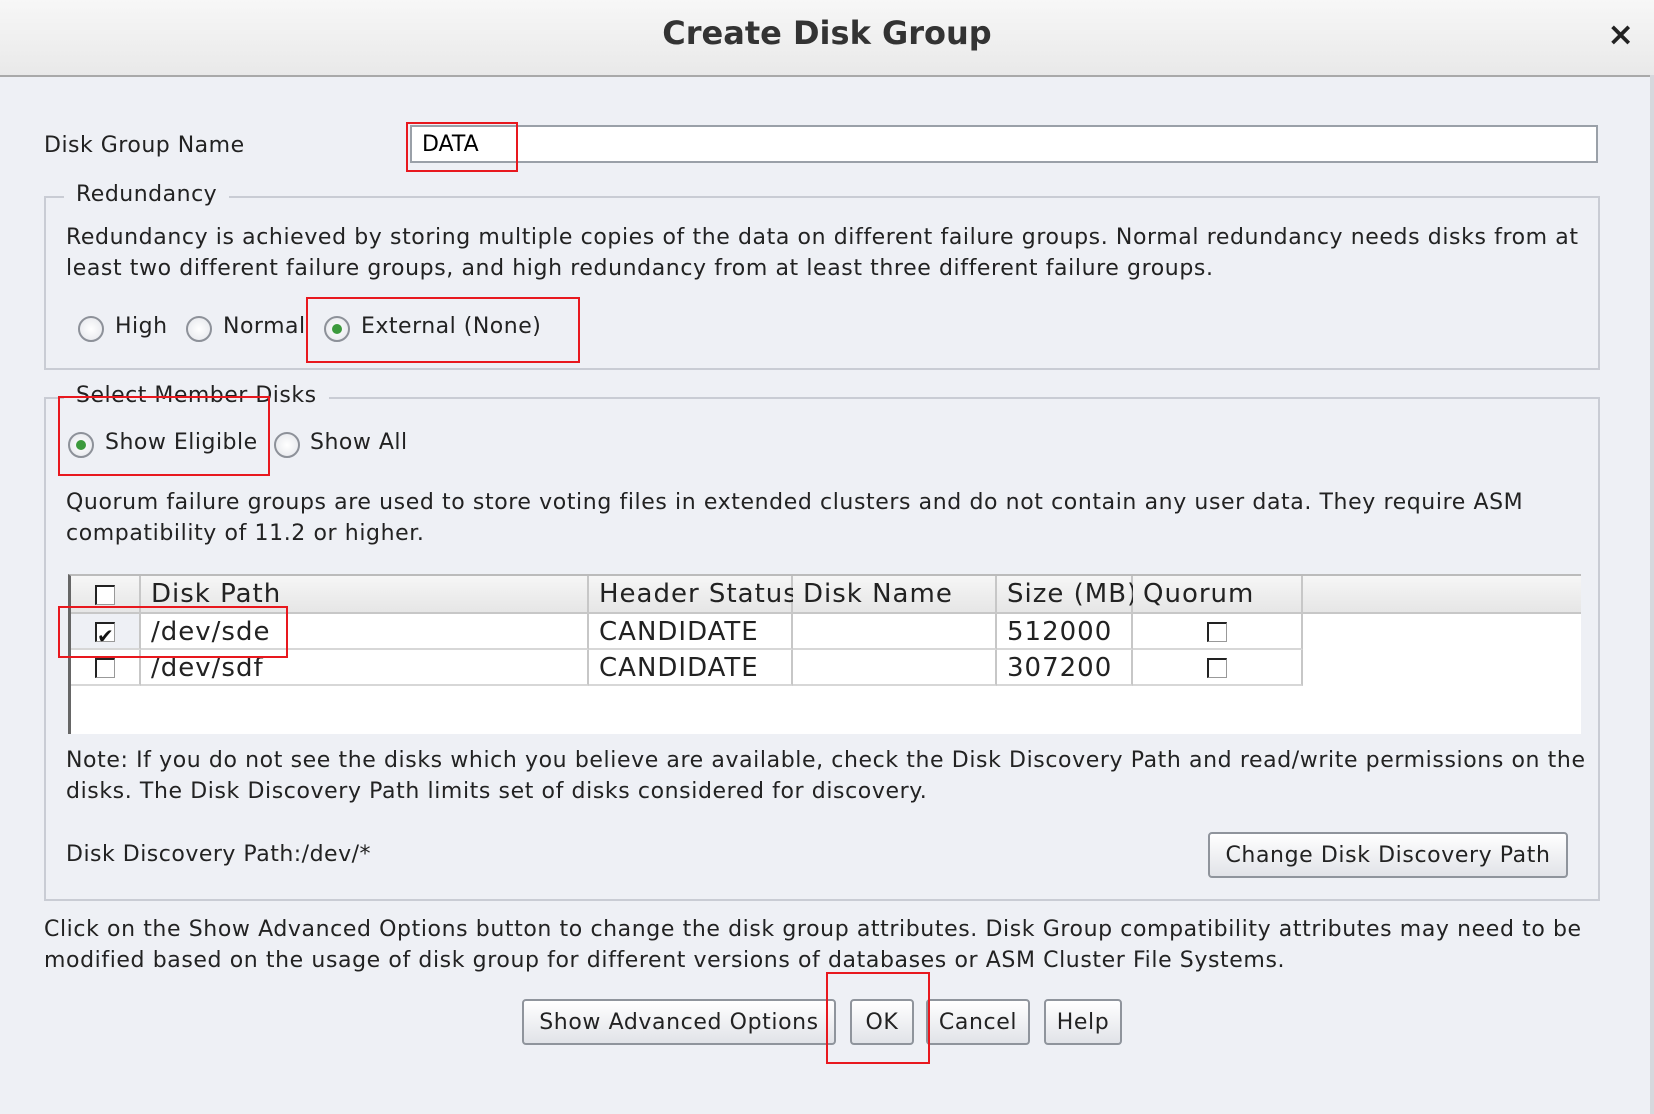 The width and height of the screenshot is (1654, 1114). Describe the element at coordinates (105, 668) in the screenshot. I see `row-select-checkbox` at that location.